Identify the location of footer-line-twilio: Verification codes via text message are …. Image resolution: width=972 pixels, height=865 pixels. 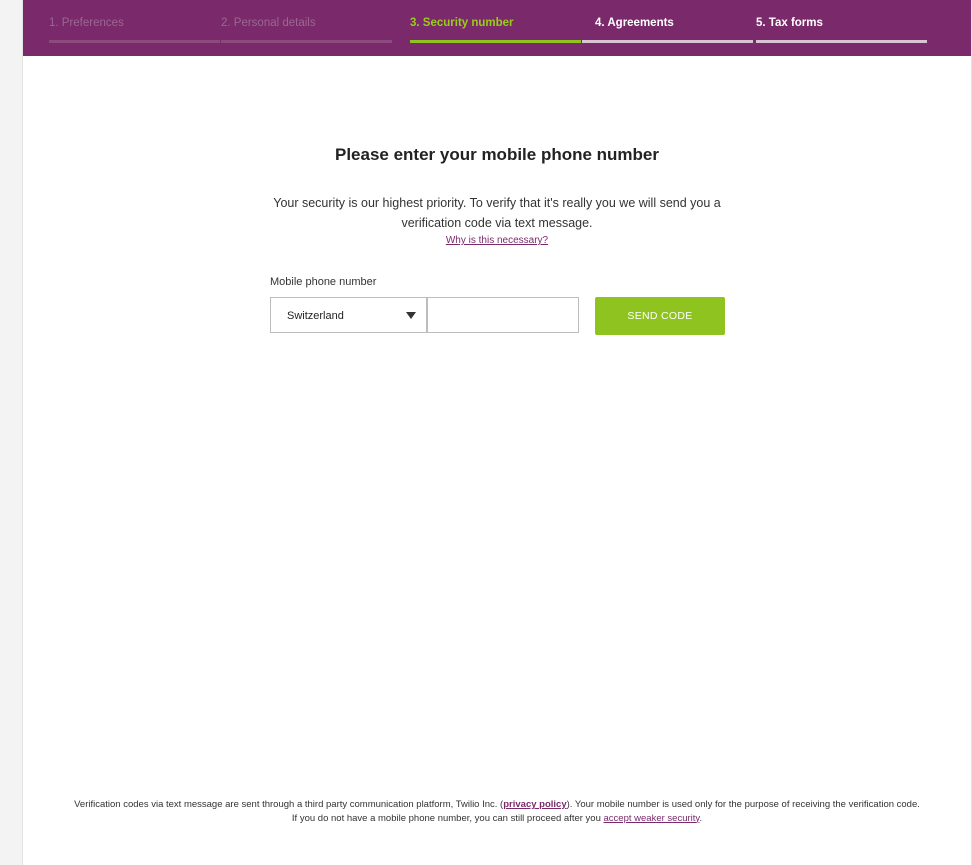
(497, 805).